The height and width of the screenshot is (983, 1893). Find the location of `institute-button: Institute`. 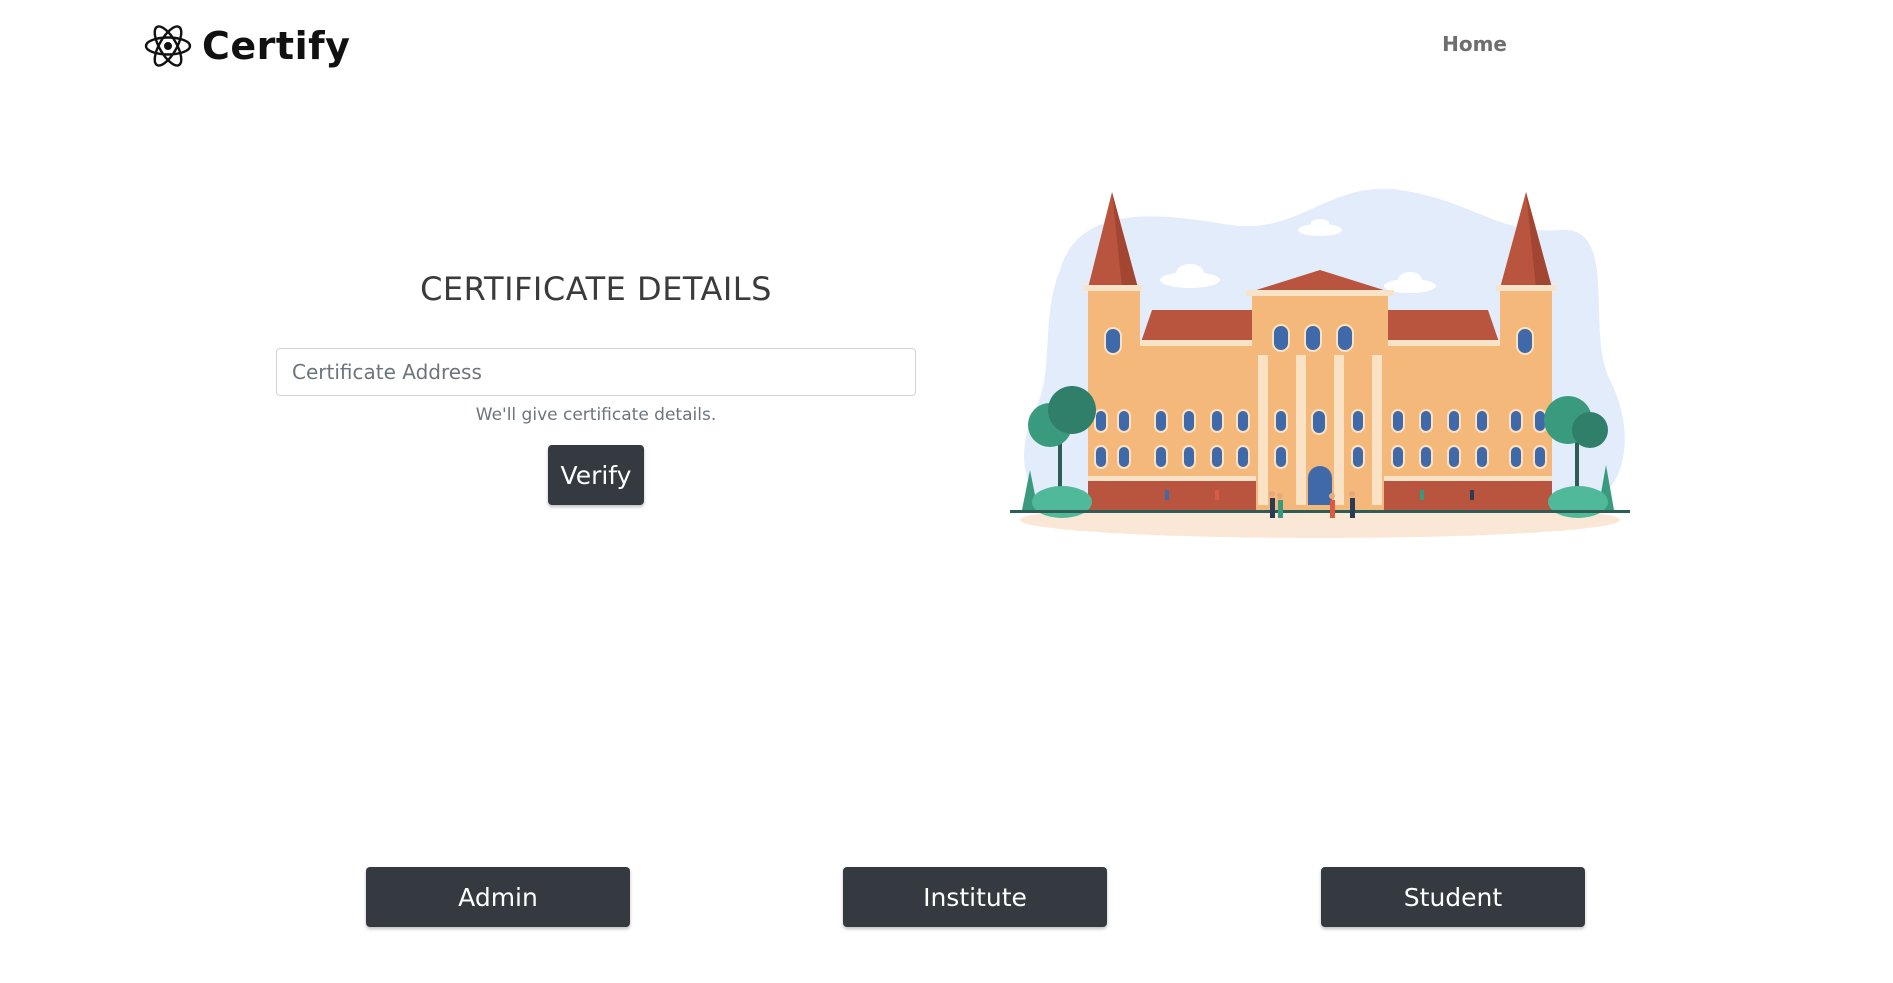

institute-button: Institute is located at coordinates (975, 897).